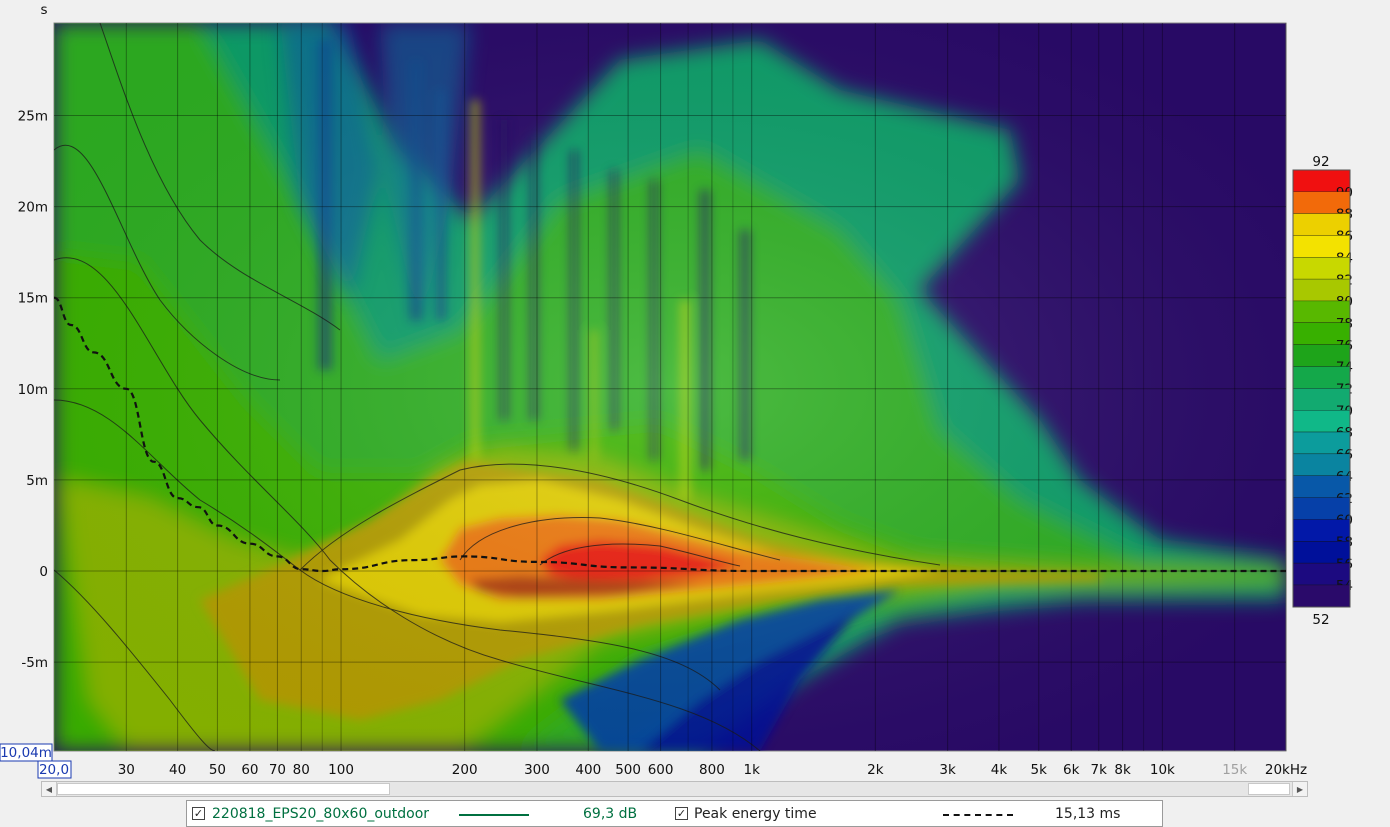  I want to click on x-tick-label: 7k, so click(1099, 770).